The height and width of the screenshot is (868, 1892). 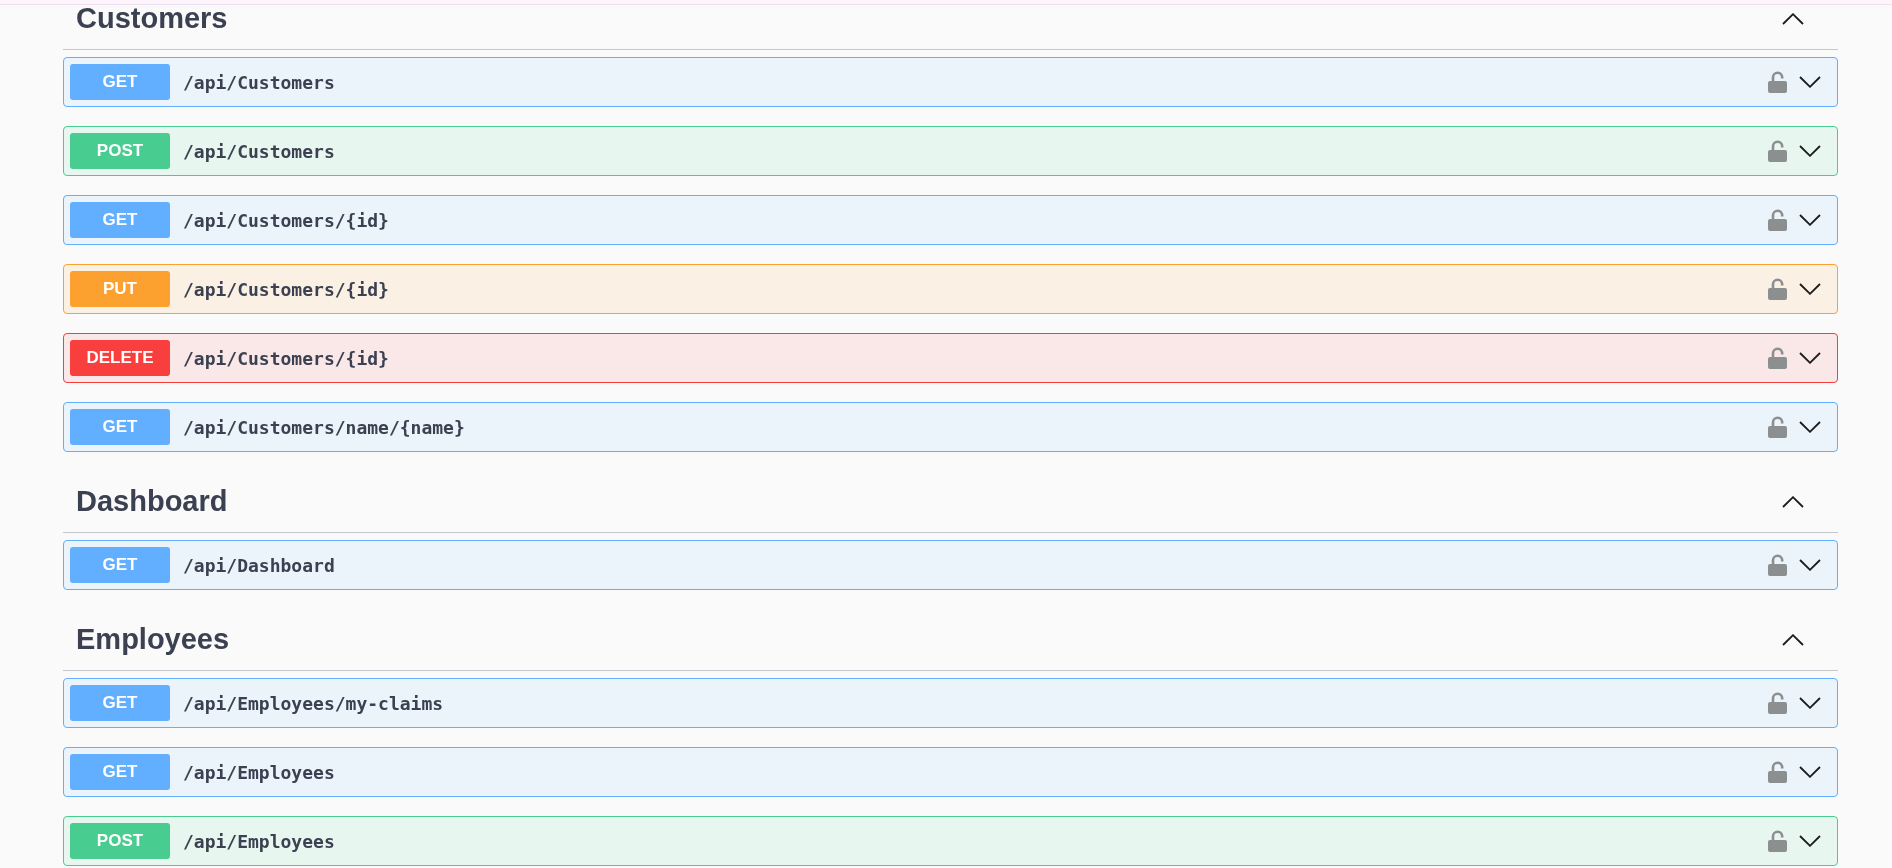 What do you see at coordinates (950, 841) in the screenshot?
I see `endpoint-row: POST /api/Employees` at bounding box center [950, 841].